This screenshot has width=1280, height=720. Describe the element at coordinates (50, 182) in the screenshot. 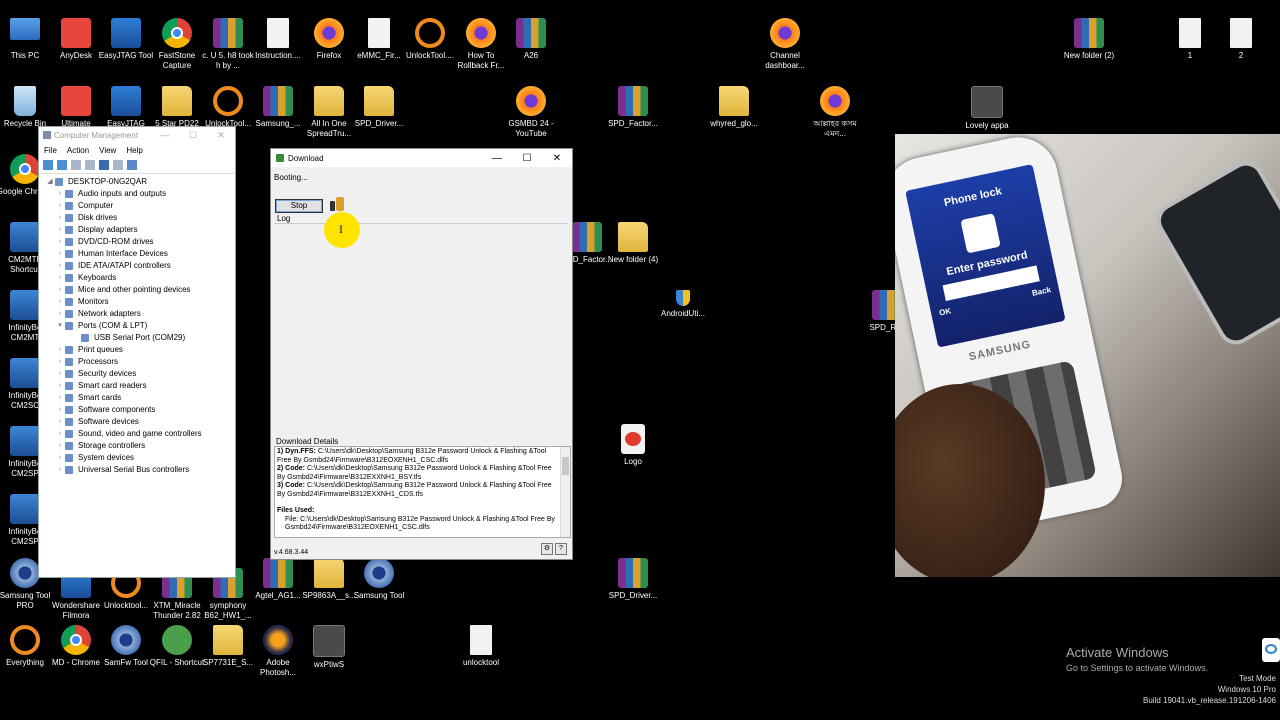

I see `collapse-arrow-icon: ◢` at that location.